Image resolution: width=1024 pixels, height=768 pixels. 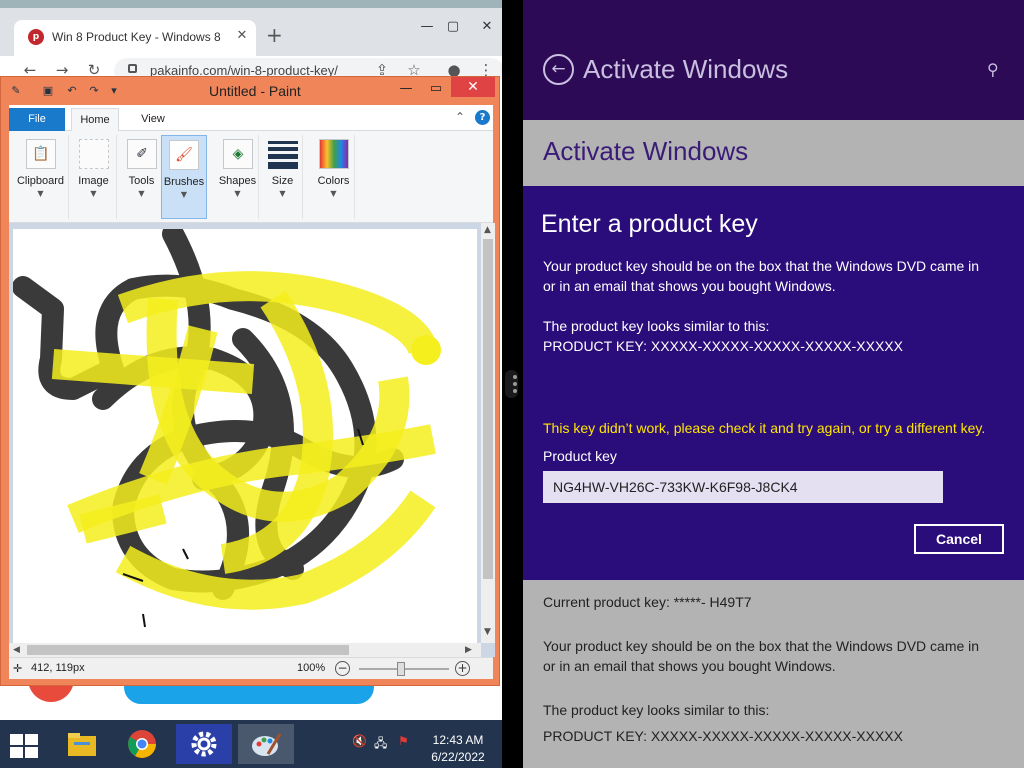 I want to click on clipboard-icon: 📋, so click(x=41, y=154).